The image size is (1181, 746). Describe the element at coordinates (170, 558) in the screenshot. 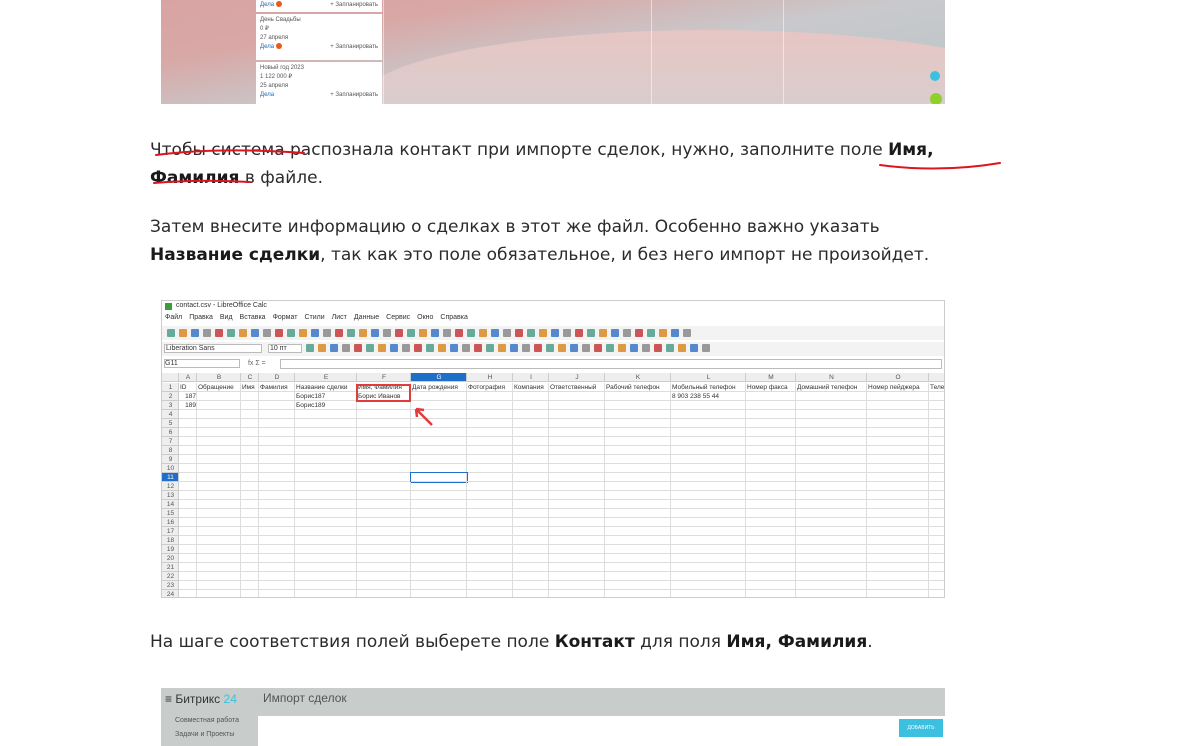

I see `row-header: 20` at that location.